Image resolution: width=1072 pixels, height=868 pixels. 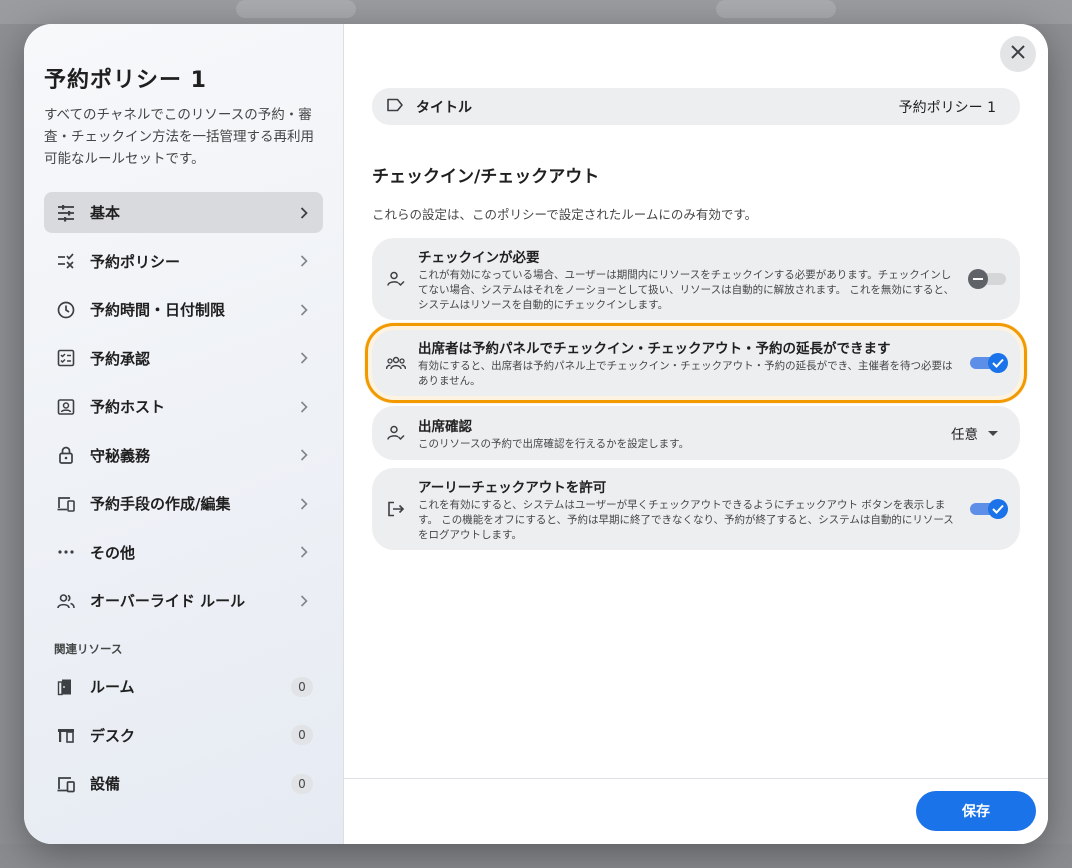 I want to click on sidebar-item-label: 予約ポリシー, so click(x=135, y=261).